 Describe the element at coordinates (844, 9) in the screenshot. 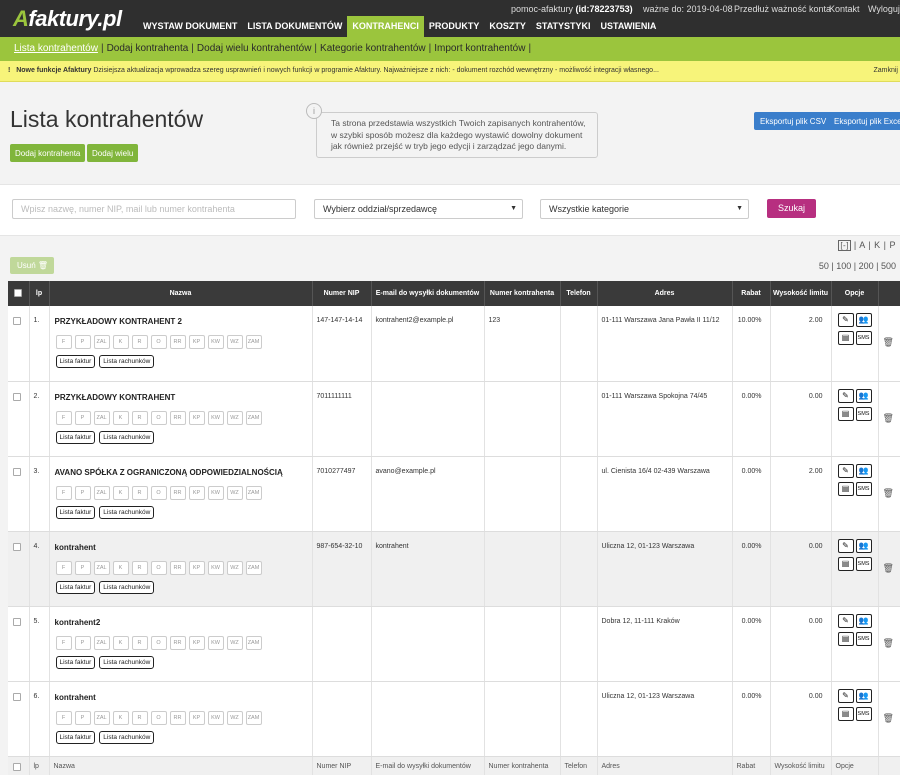

I see `contact-link: Kontakt` at that location.